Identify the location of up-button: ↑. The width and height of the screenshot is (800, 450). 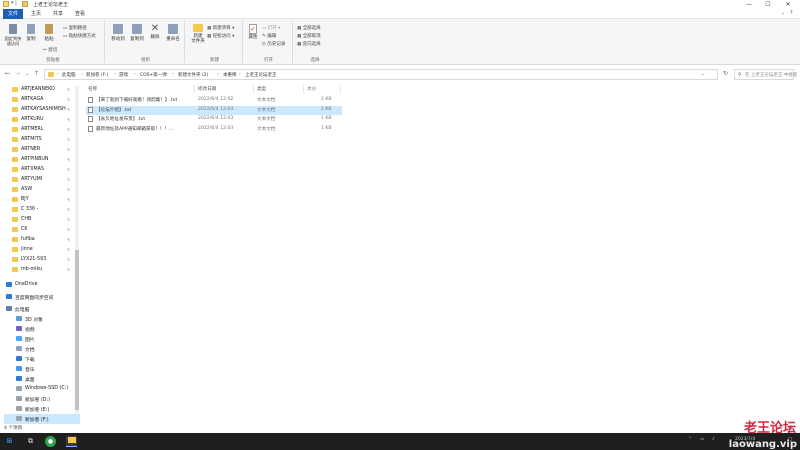
(36, 74).